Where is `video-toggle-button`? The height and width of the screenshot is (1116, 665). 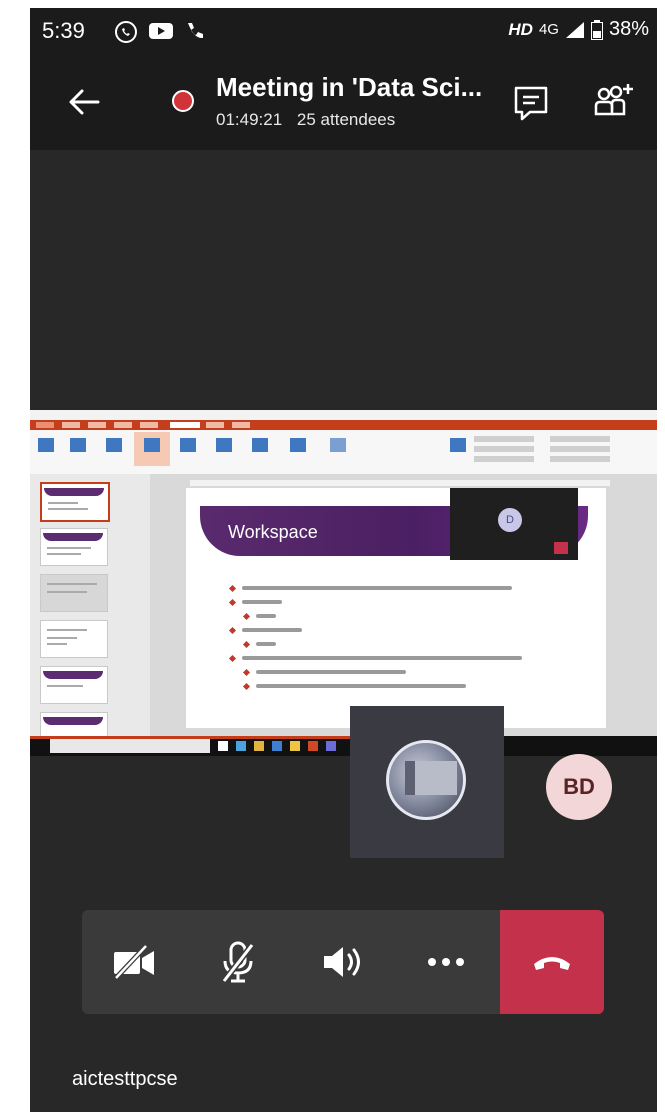
video-toggle-button is located at coordinates (134, 962).